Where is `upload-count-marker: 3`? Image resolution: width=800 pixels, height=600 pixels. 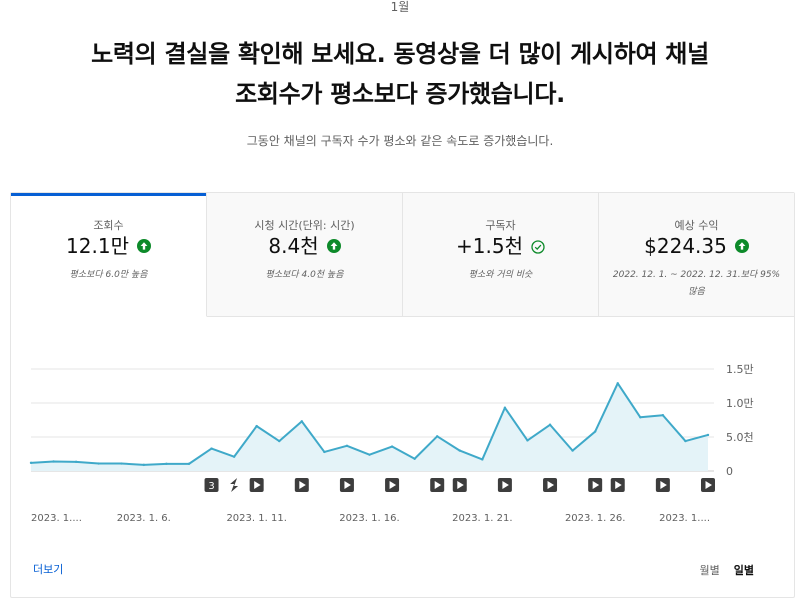 upload-count-marker: 3 is located at coordinates (211, 485).